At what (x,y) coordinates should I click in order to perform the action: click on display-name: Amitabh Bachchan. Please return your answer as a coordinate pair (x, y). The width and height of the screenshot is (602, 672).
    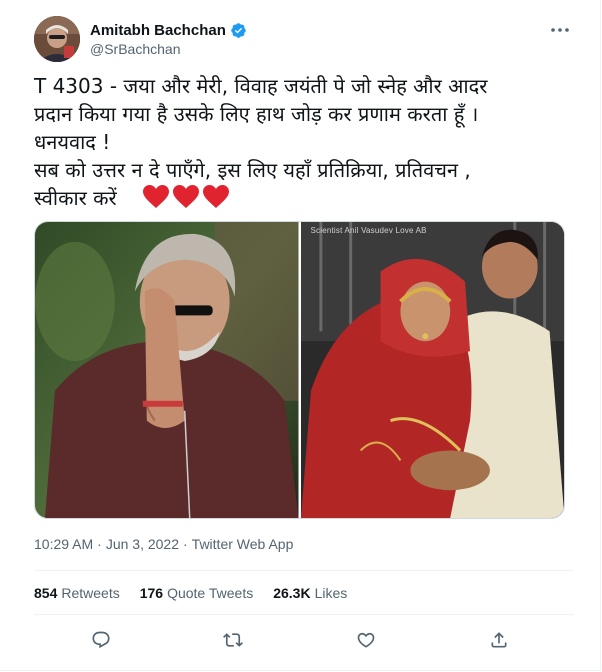
    Looking at the image, I should click on (158, 30).